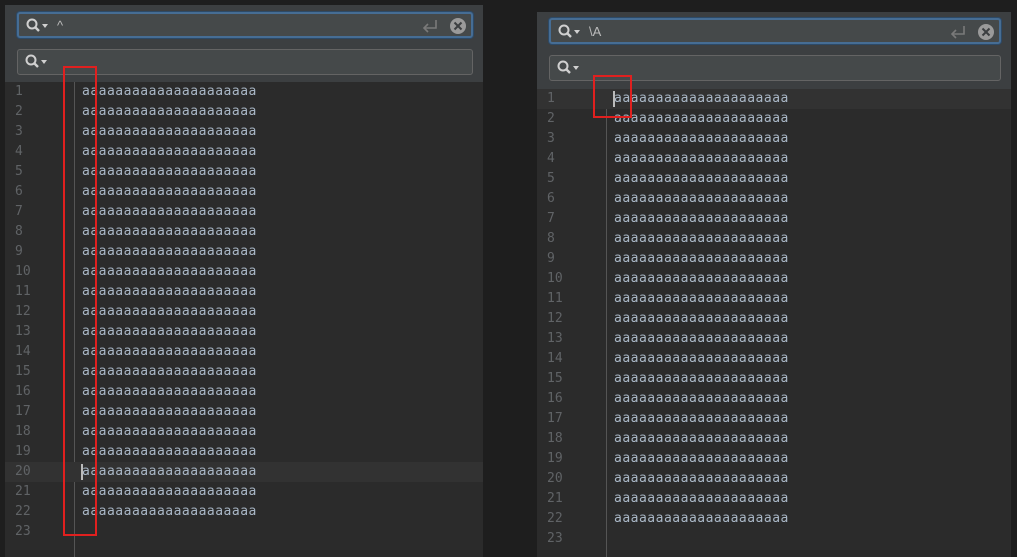 Image resolution: width=1017 pixels, height=557 pixels. I want to click on search-field: \A, so click(775, 31).